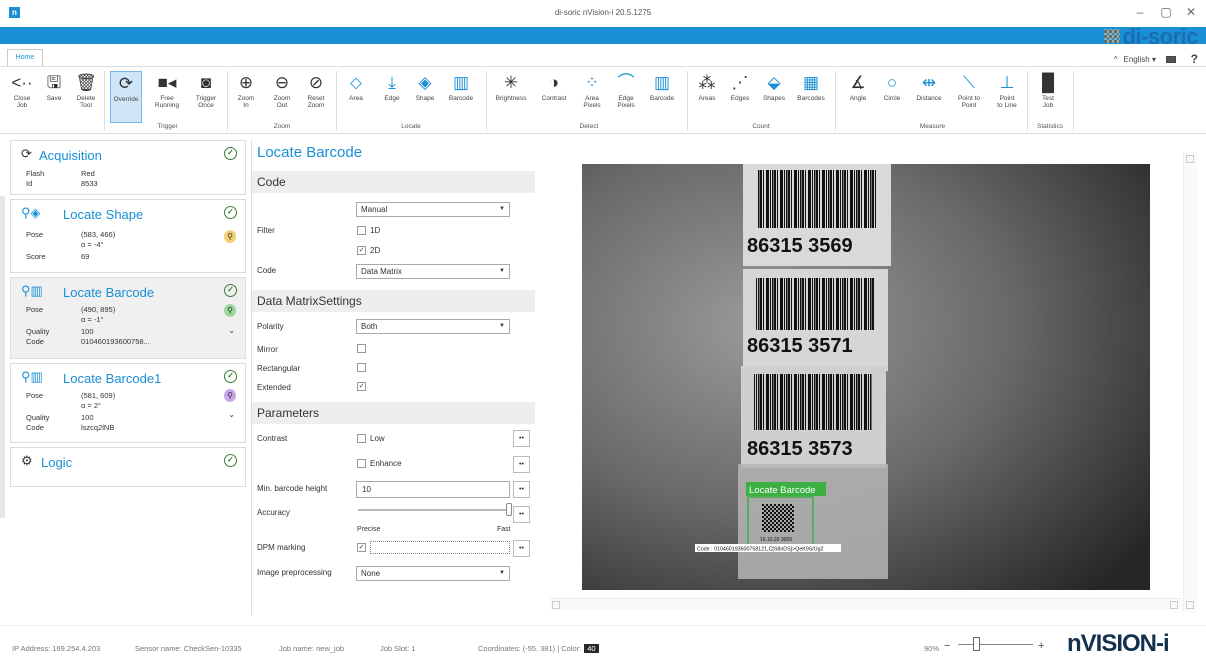 The height and width of the screenshot is (659, 1206). Describe the element at coordinates (1171, 59) in the screenshot. I see `panel-toggle-icon` at that location.